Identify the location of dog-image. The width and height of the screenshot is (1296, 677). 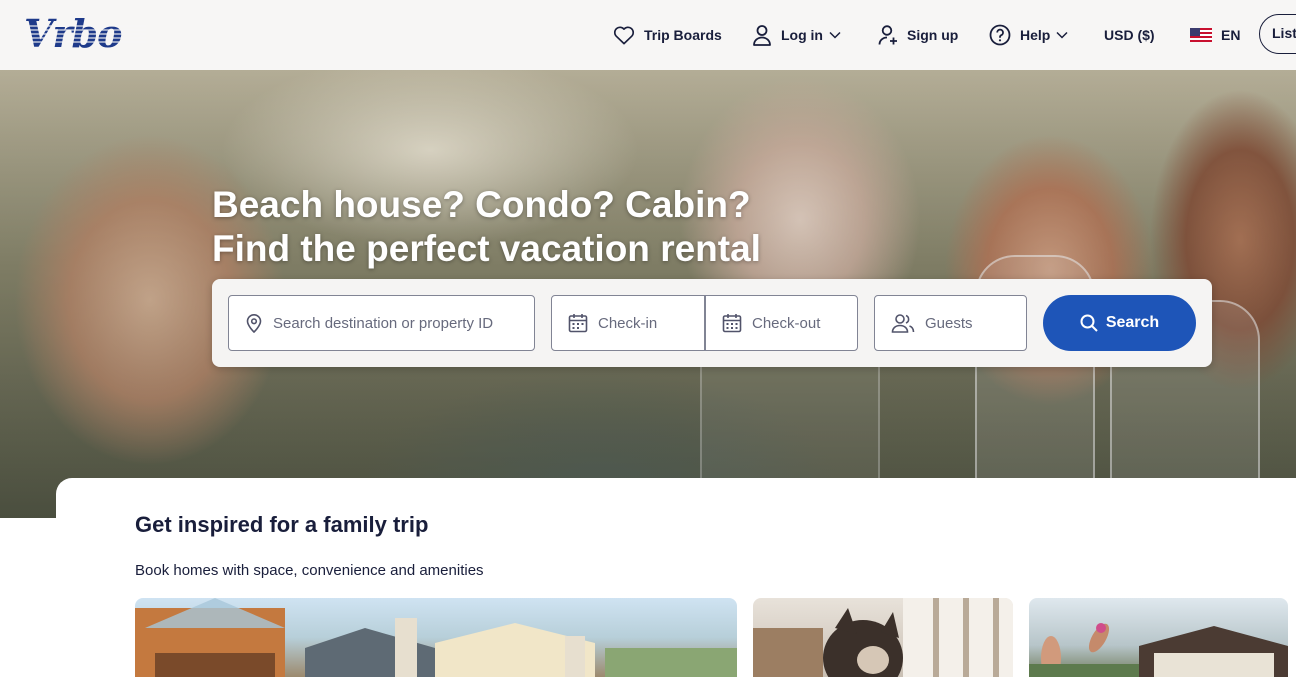
(883, 637).